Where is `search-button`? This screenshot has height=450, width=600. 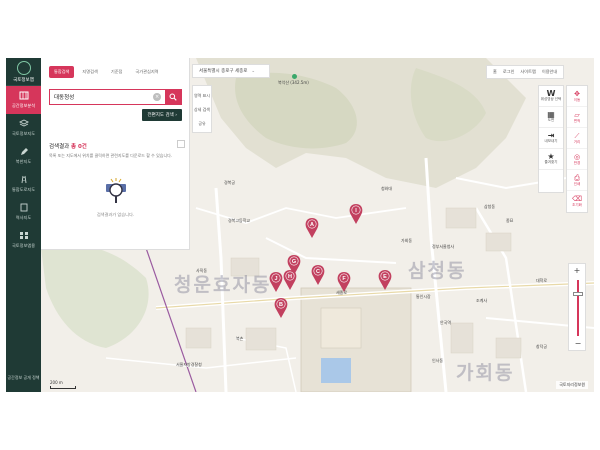 search-button is located at coordinates (173, 97).